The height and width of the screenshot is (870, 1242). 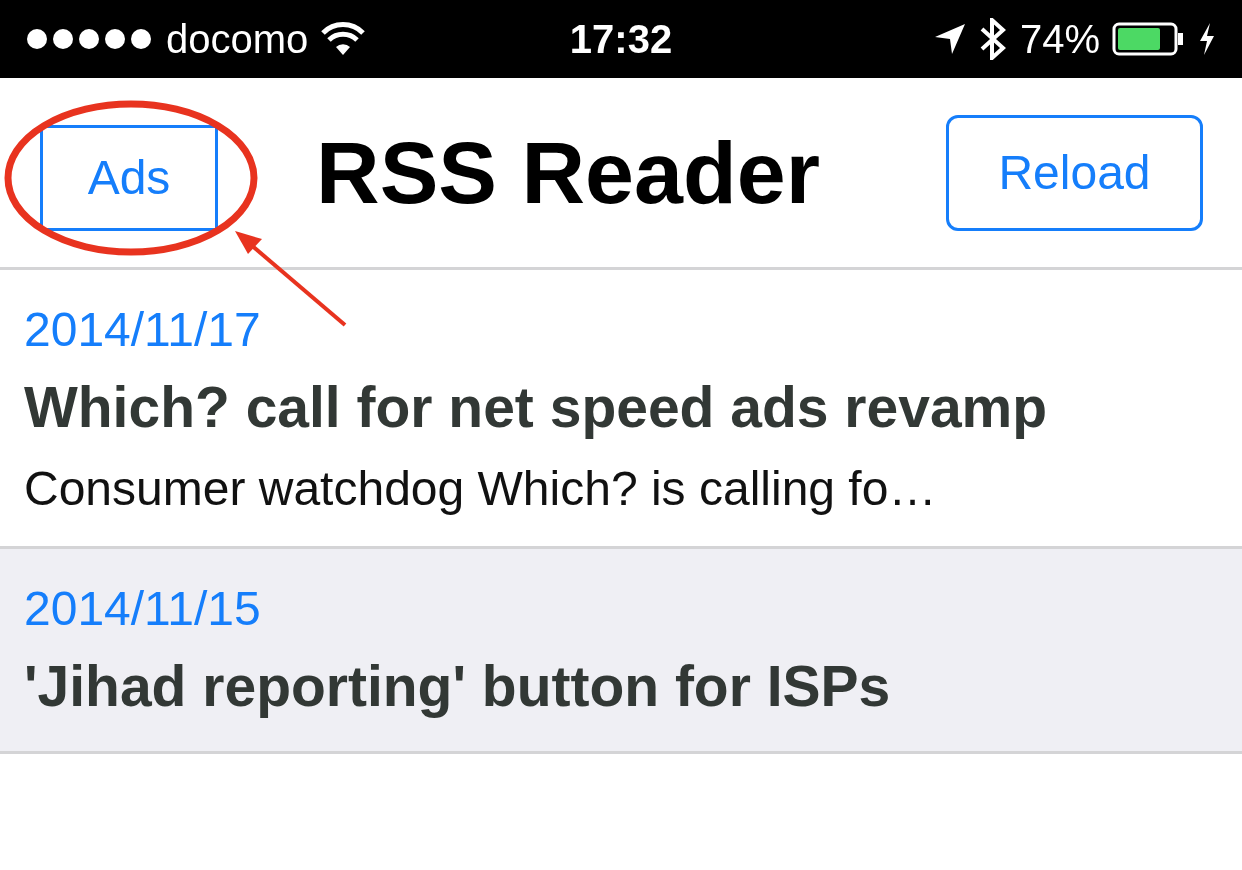 What do you see at coordinates (1059, 39) in the screenshot?
I see `battery-percent: 74%` at bounding box center [1059, 39].